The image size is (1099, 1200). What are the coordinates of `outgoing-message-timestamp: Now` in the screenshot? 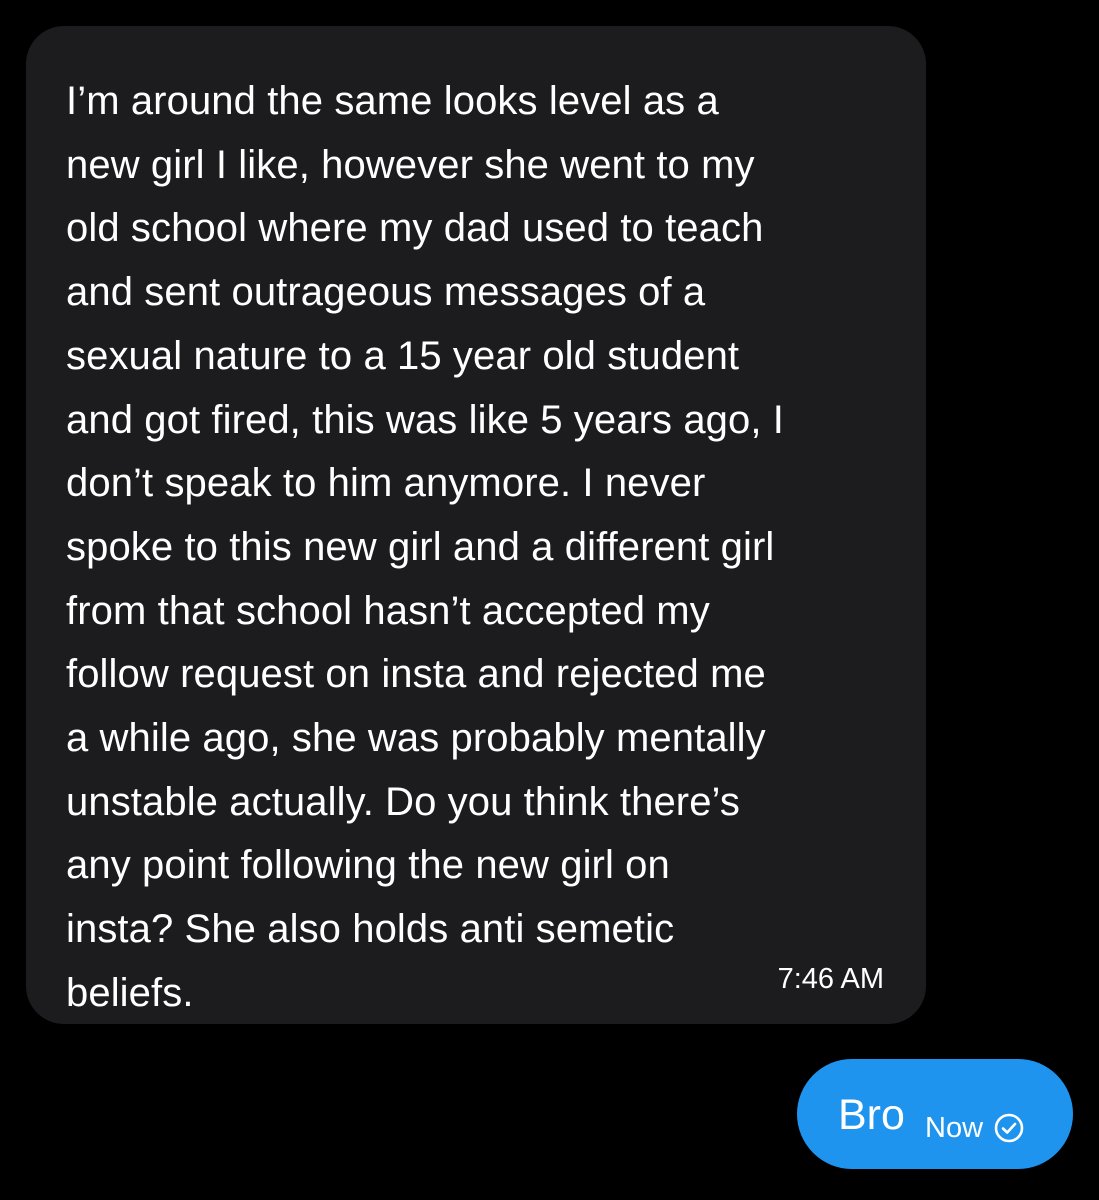 It's located at (954, 1128).